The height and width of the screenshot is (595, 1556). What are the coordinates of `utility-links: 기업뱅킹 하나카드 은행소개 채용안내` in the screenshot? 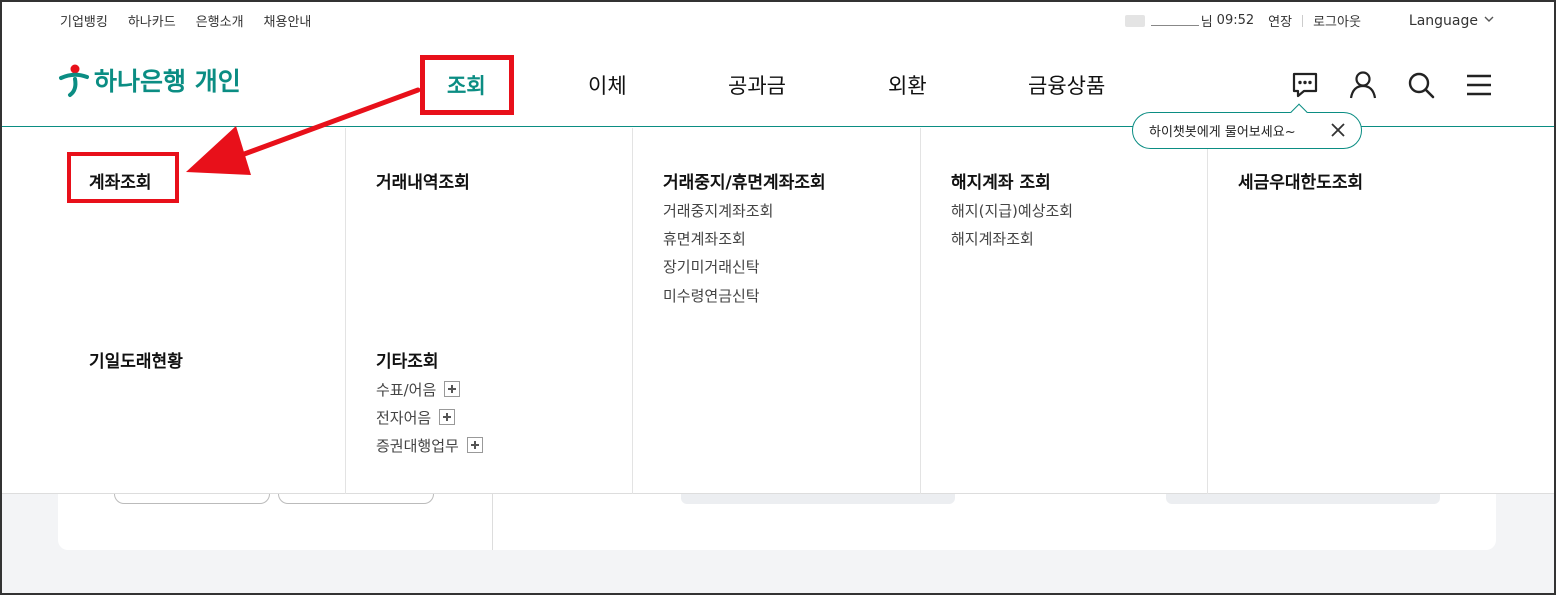 It's located at (185, 20).